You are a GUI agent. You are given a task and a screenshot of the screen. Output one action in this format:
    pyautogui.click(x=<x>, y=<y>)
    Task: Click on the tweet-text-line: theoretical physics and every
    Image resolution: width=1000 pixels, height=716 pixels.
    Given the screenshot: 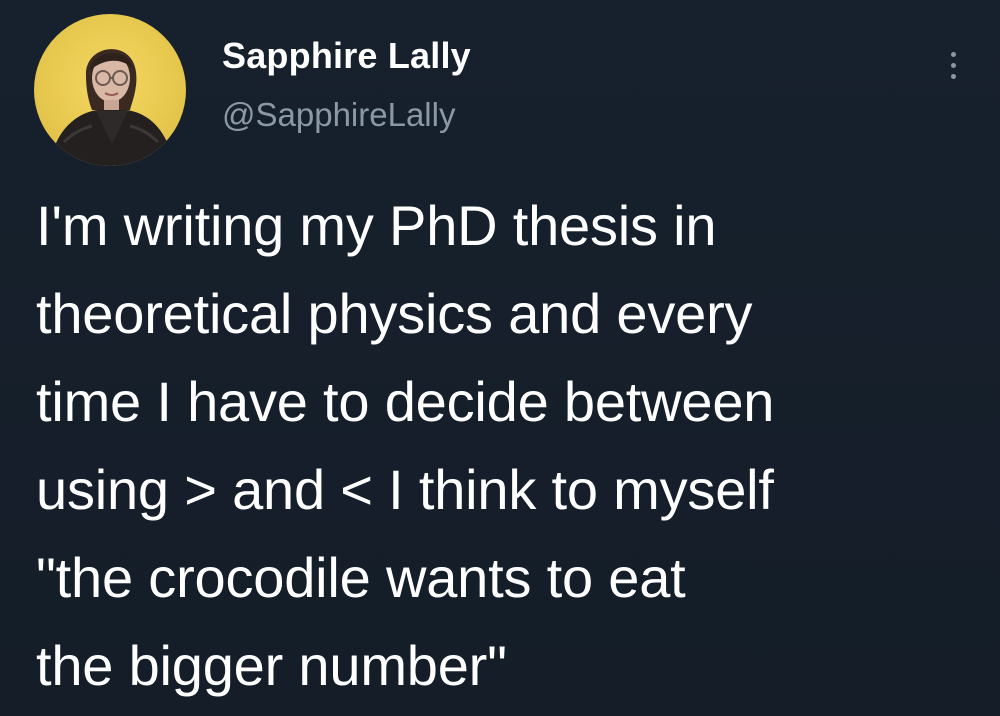 What is the action you would take?
    pyautogui.click(x=394, y=313)
    